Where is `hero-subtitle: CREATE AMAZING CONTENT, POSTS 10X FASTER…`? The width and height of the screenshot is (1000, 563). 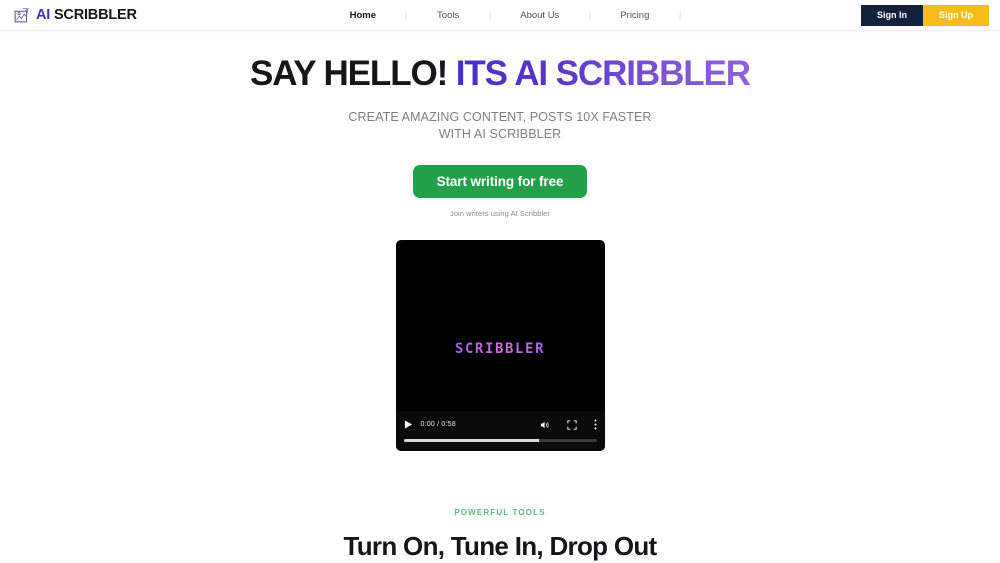 hero-subtitle: CREATE AMAZING CONTENT, POSTS 10X FASTER… is located at coordinates (500, 125).